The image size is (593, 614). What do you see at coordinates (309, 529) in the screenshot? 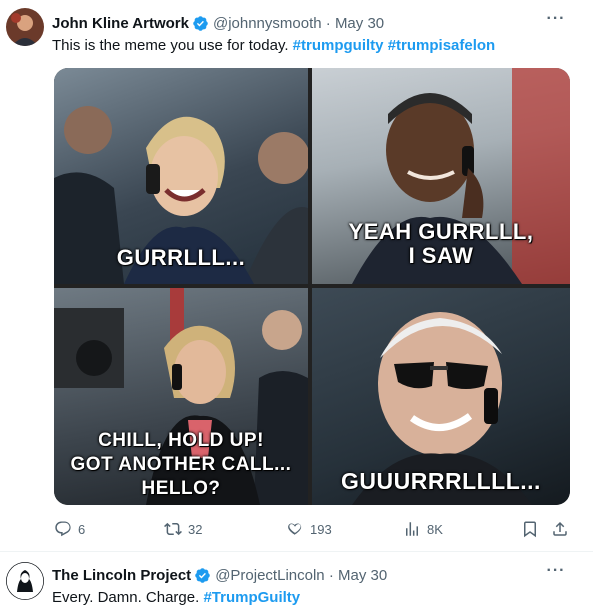
I see `like-button: 193` at bounding box center [309, 529].